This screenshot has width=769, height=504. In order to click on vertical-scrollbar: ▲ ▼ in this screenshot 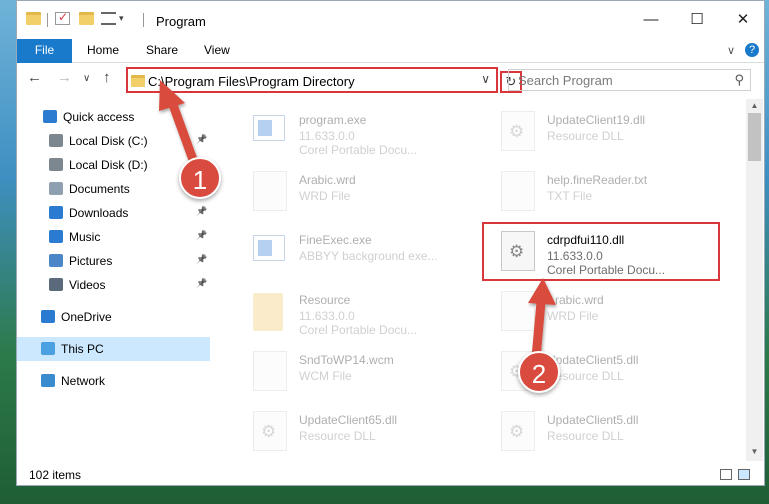, I will do `click(754, 280)`.